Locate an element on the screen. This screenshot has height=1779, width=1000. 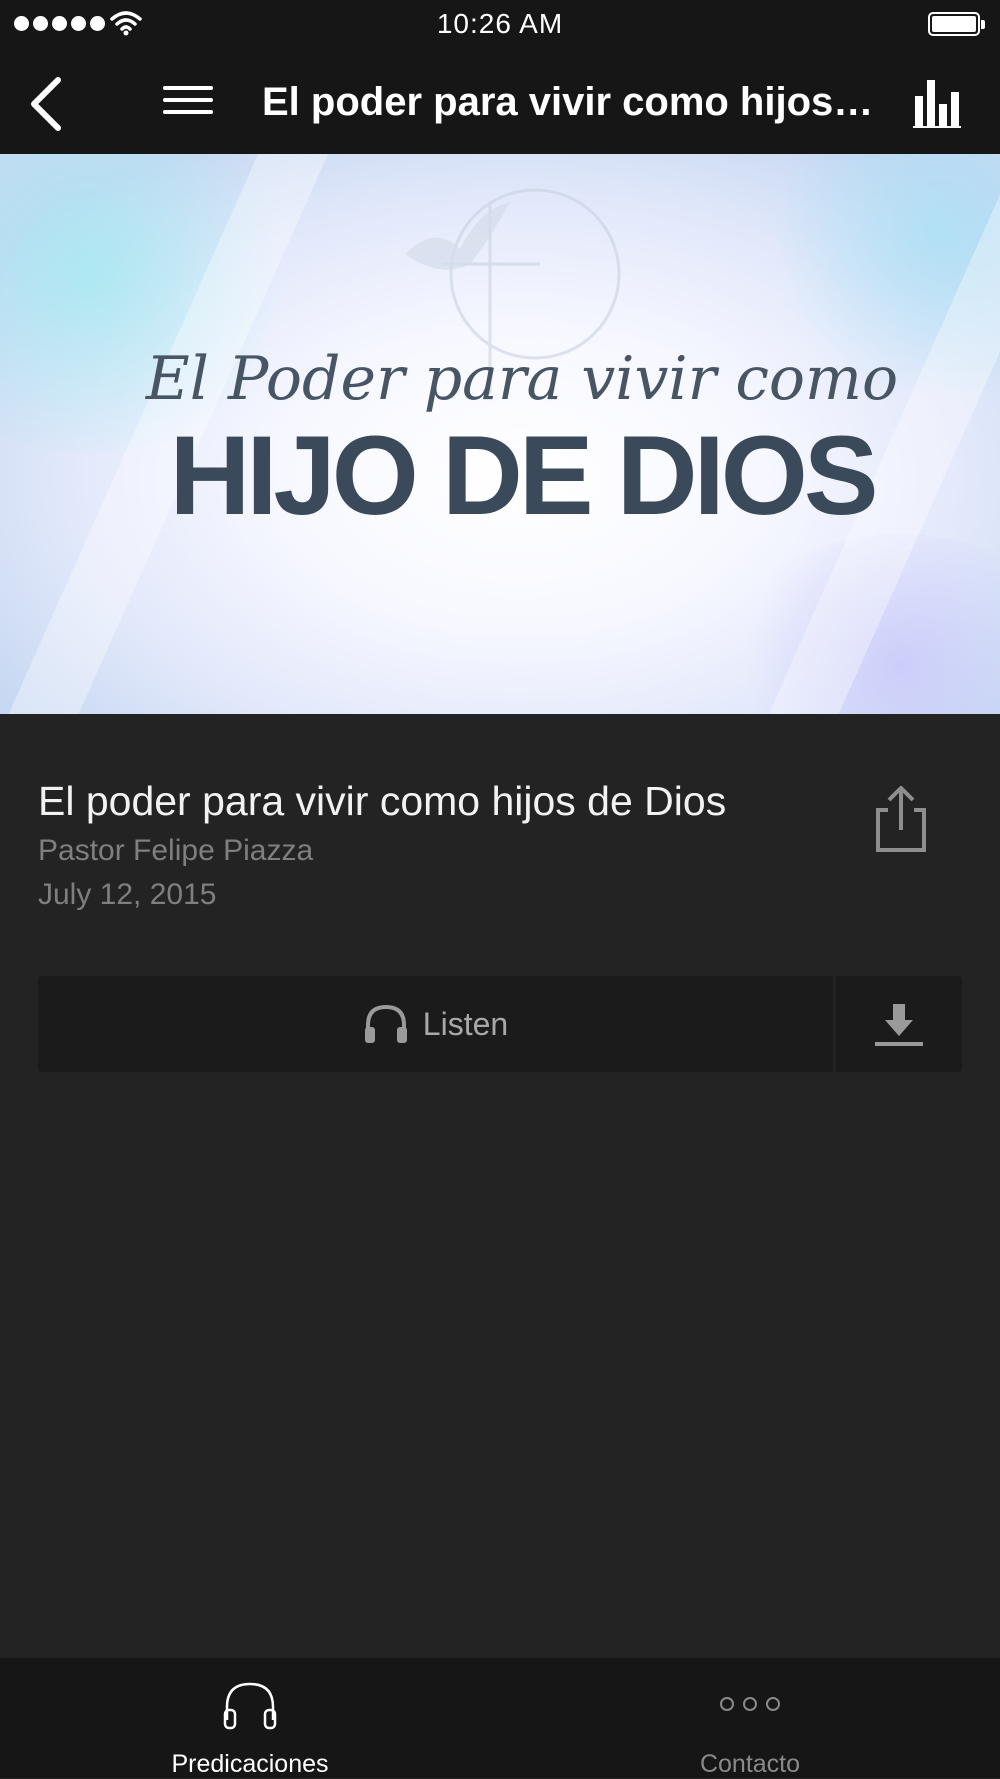
menu-button is located at coordinates (188, 103).